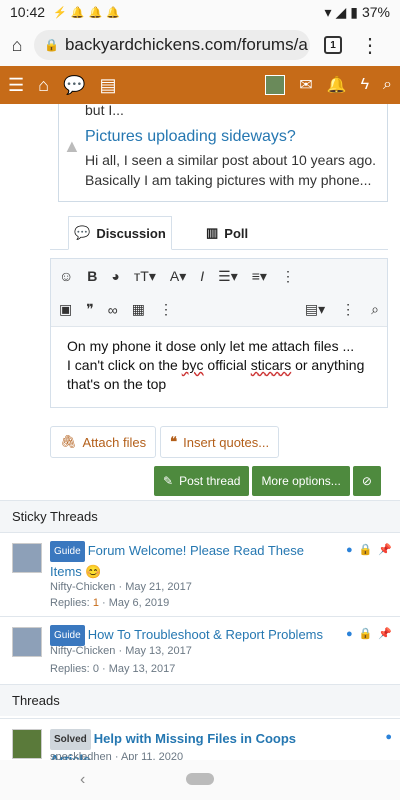 This screenshot has width=400, height=800. Describe the element at coordinates (341, 11) in the screenshot. I see `signal-icon: ◢` at that location.